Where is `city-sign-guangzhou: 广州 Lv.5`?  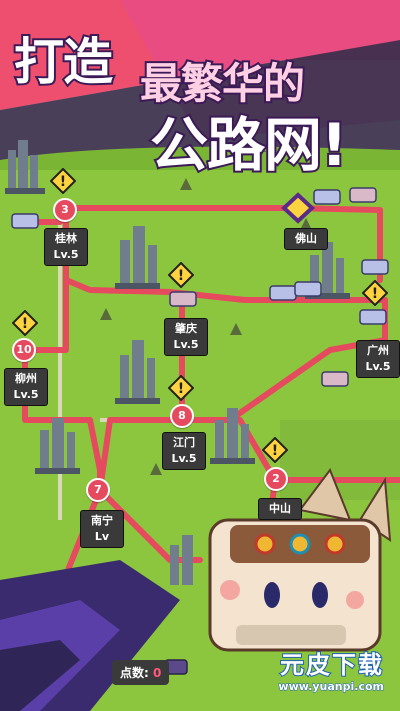 city-sign-guangzhou: 广州 Lv.5 is located at coordinates (378, 359).